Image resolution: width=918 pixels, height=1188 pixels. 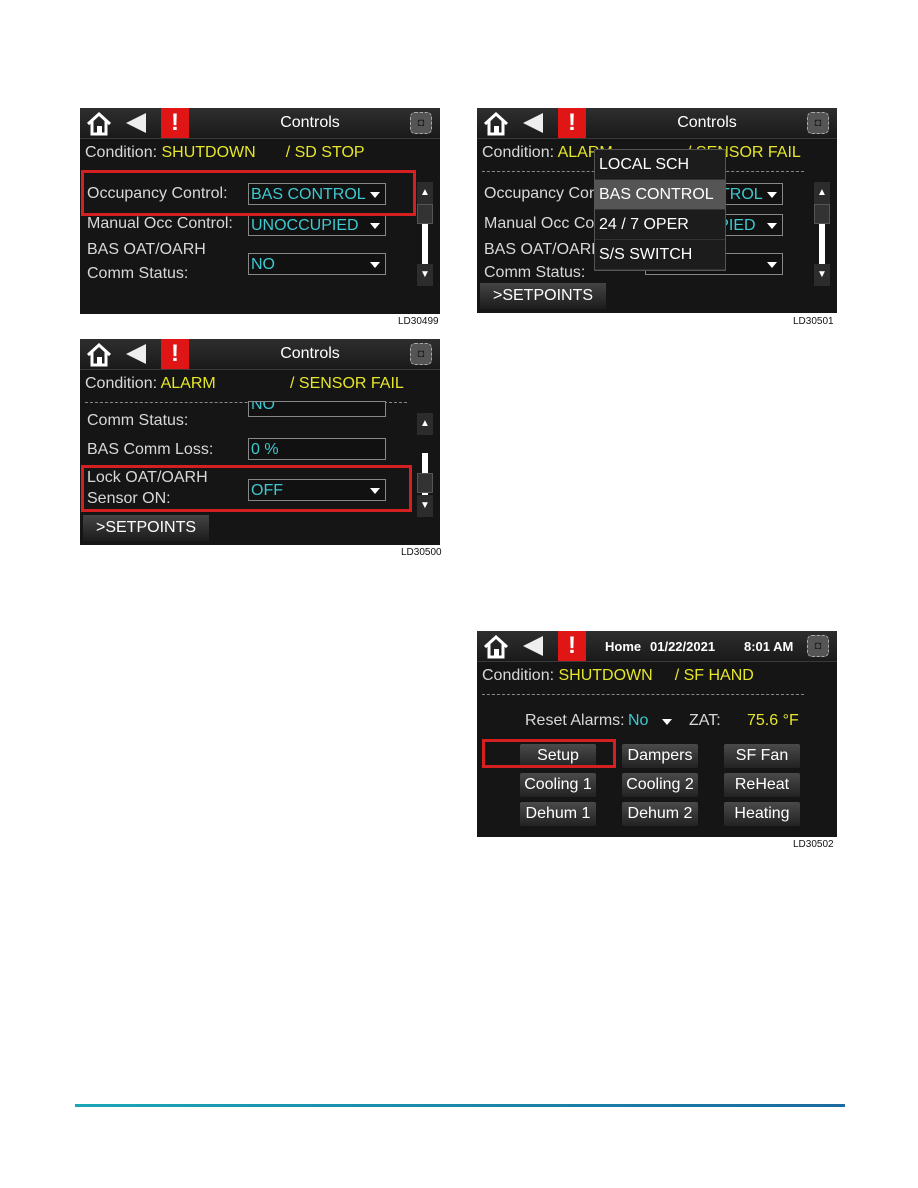 What do you see at coordinates (660, 255) in the screenshot?
I see `menu-item-ss-switch: S/S SWITCH` at bounding box center [660, 255].